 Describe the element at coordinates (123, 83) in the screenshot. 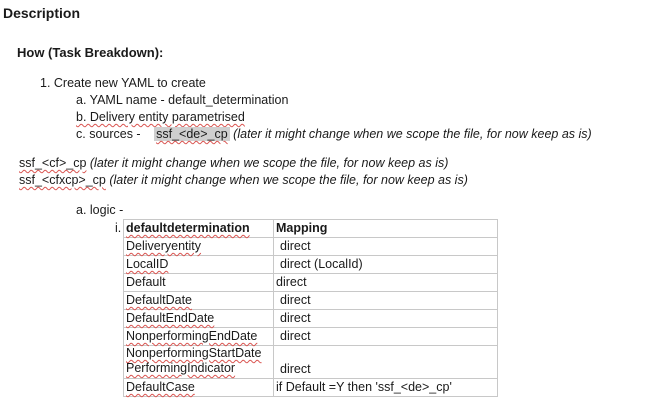

I see `step-1: 1. Create new YAML to create` at that location.